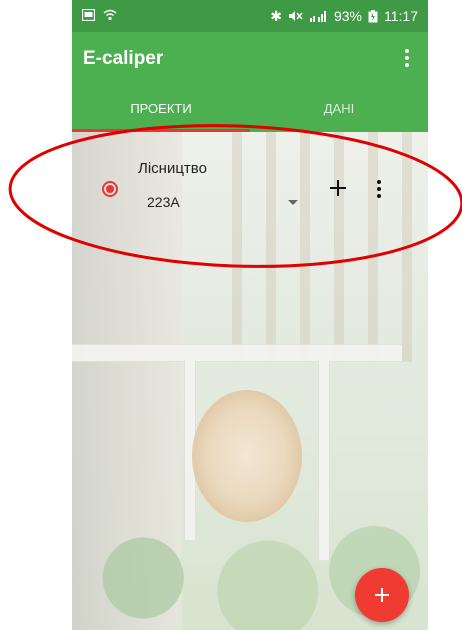 The width and height of the screenshot is (462, 630). I want to click on add-icon, so click(338, 188).